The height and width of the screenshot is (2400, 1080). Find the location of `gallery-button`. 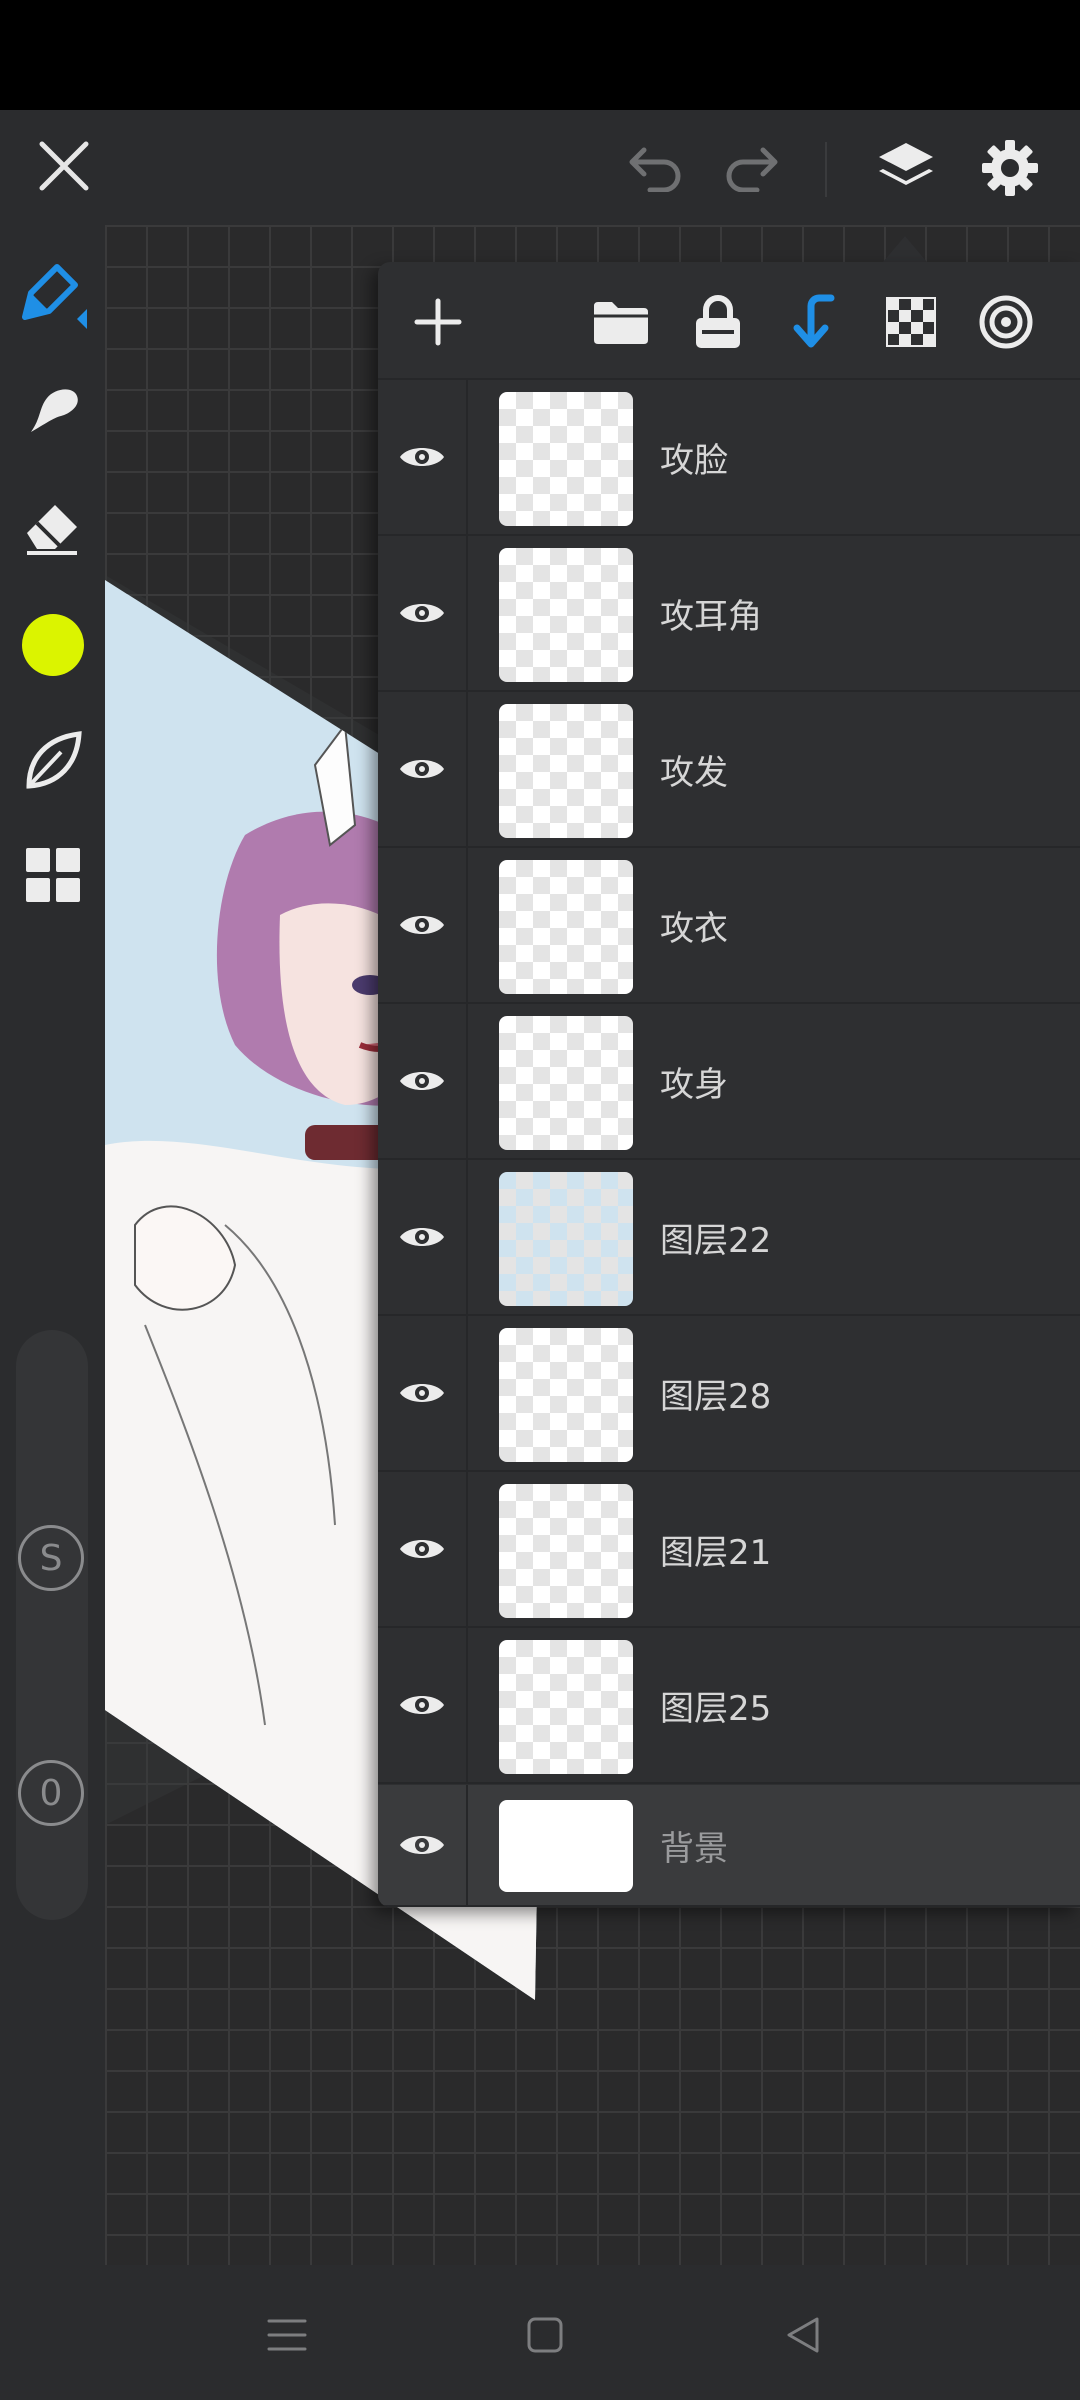

gallery-button is located at coordinates (52, 875).